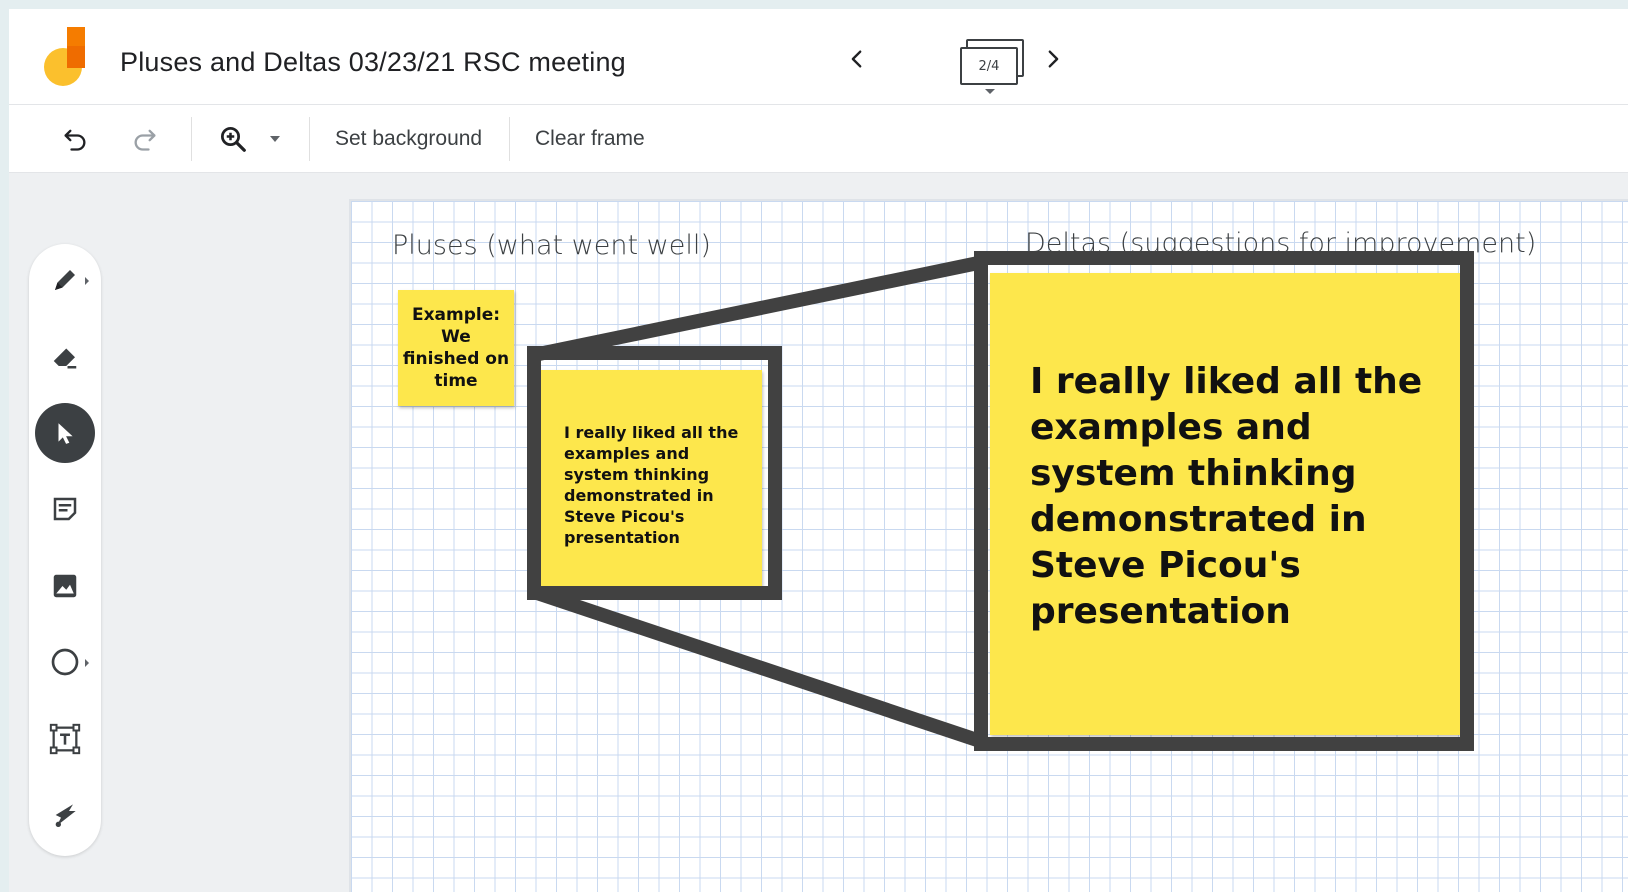 Image resolution: width=1628 pixels, height=892 pixels. Describe the element at coordinates (456, 348) in the screenshot. I see `sticky-note-example: Example: We finished on time` at that location.